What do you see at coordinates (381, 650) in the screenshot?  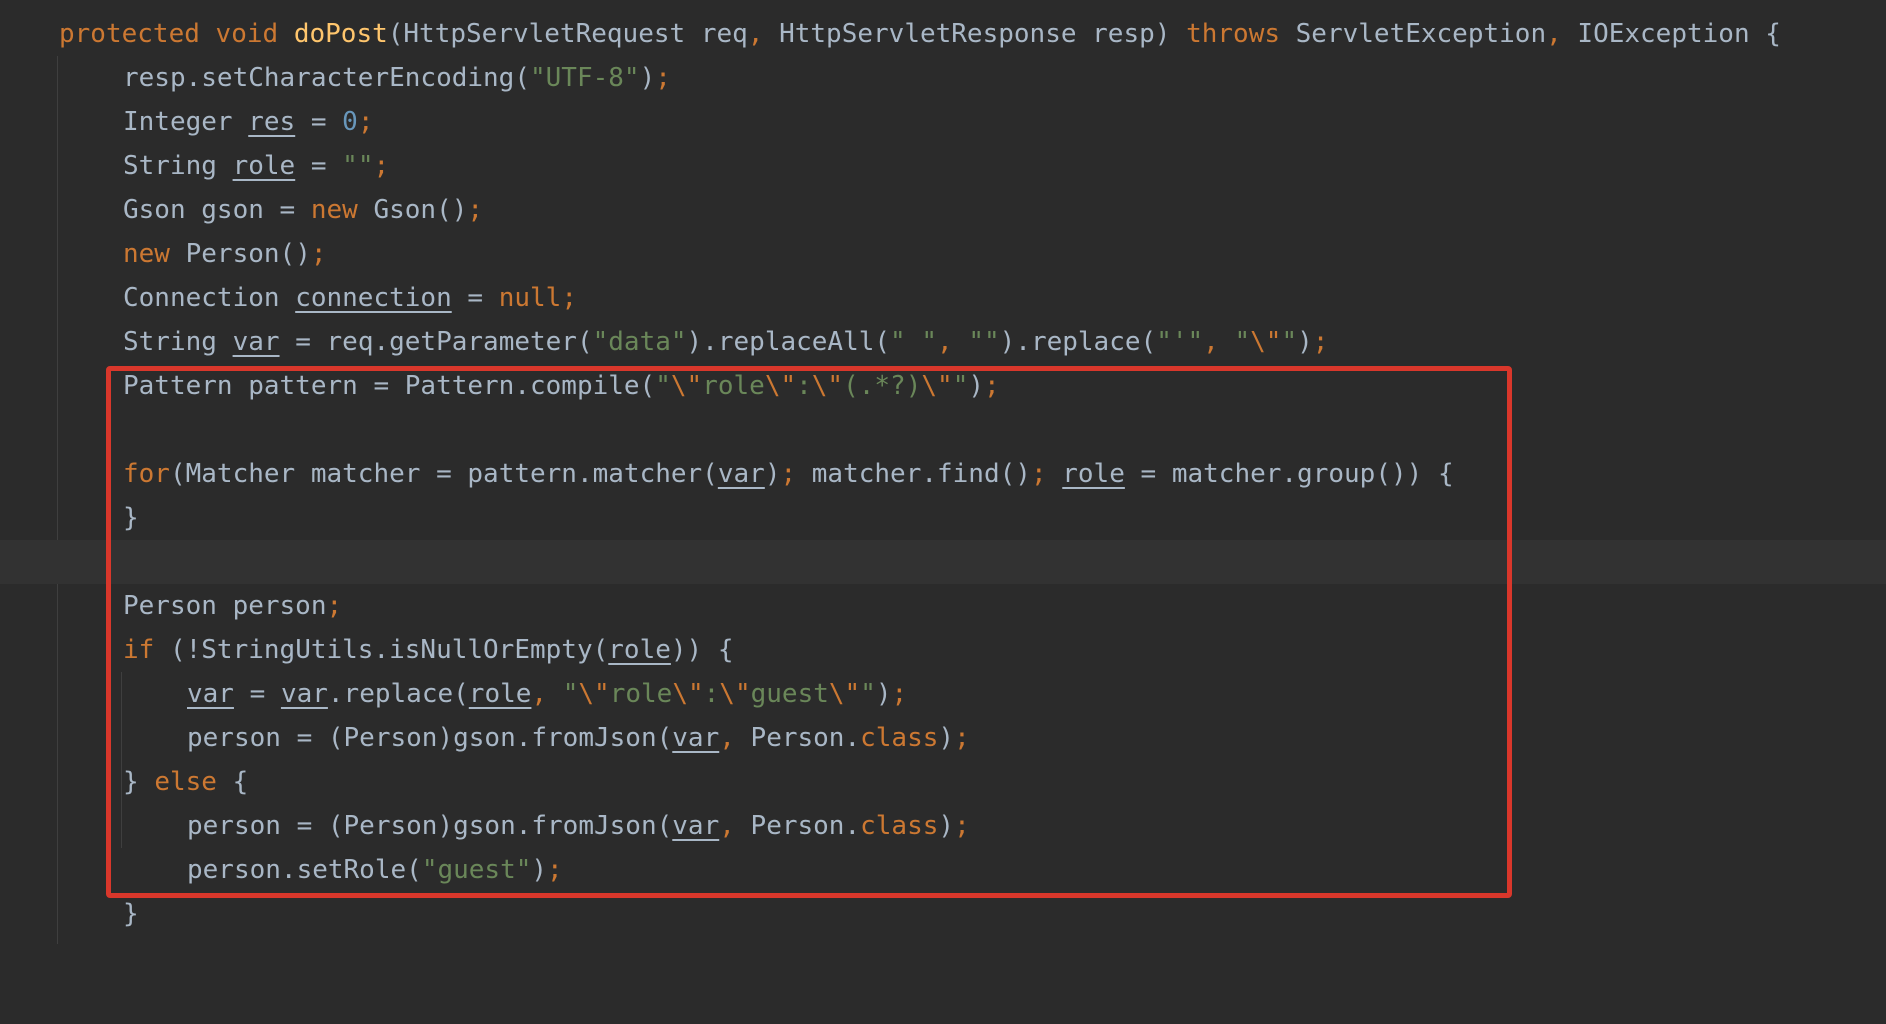 I see `code-token: (!StringUtils.isNullOrEmpty(` at bounding box center [381, 650].